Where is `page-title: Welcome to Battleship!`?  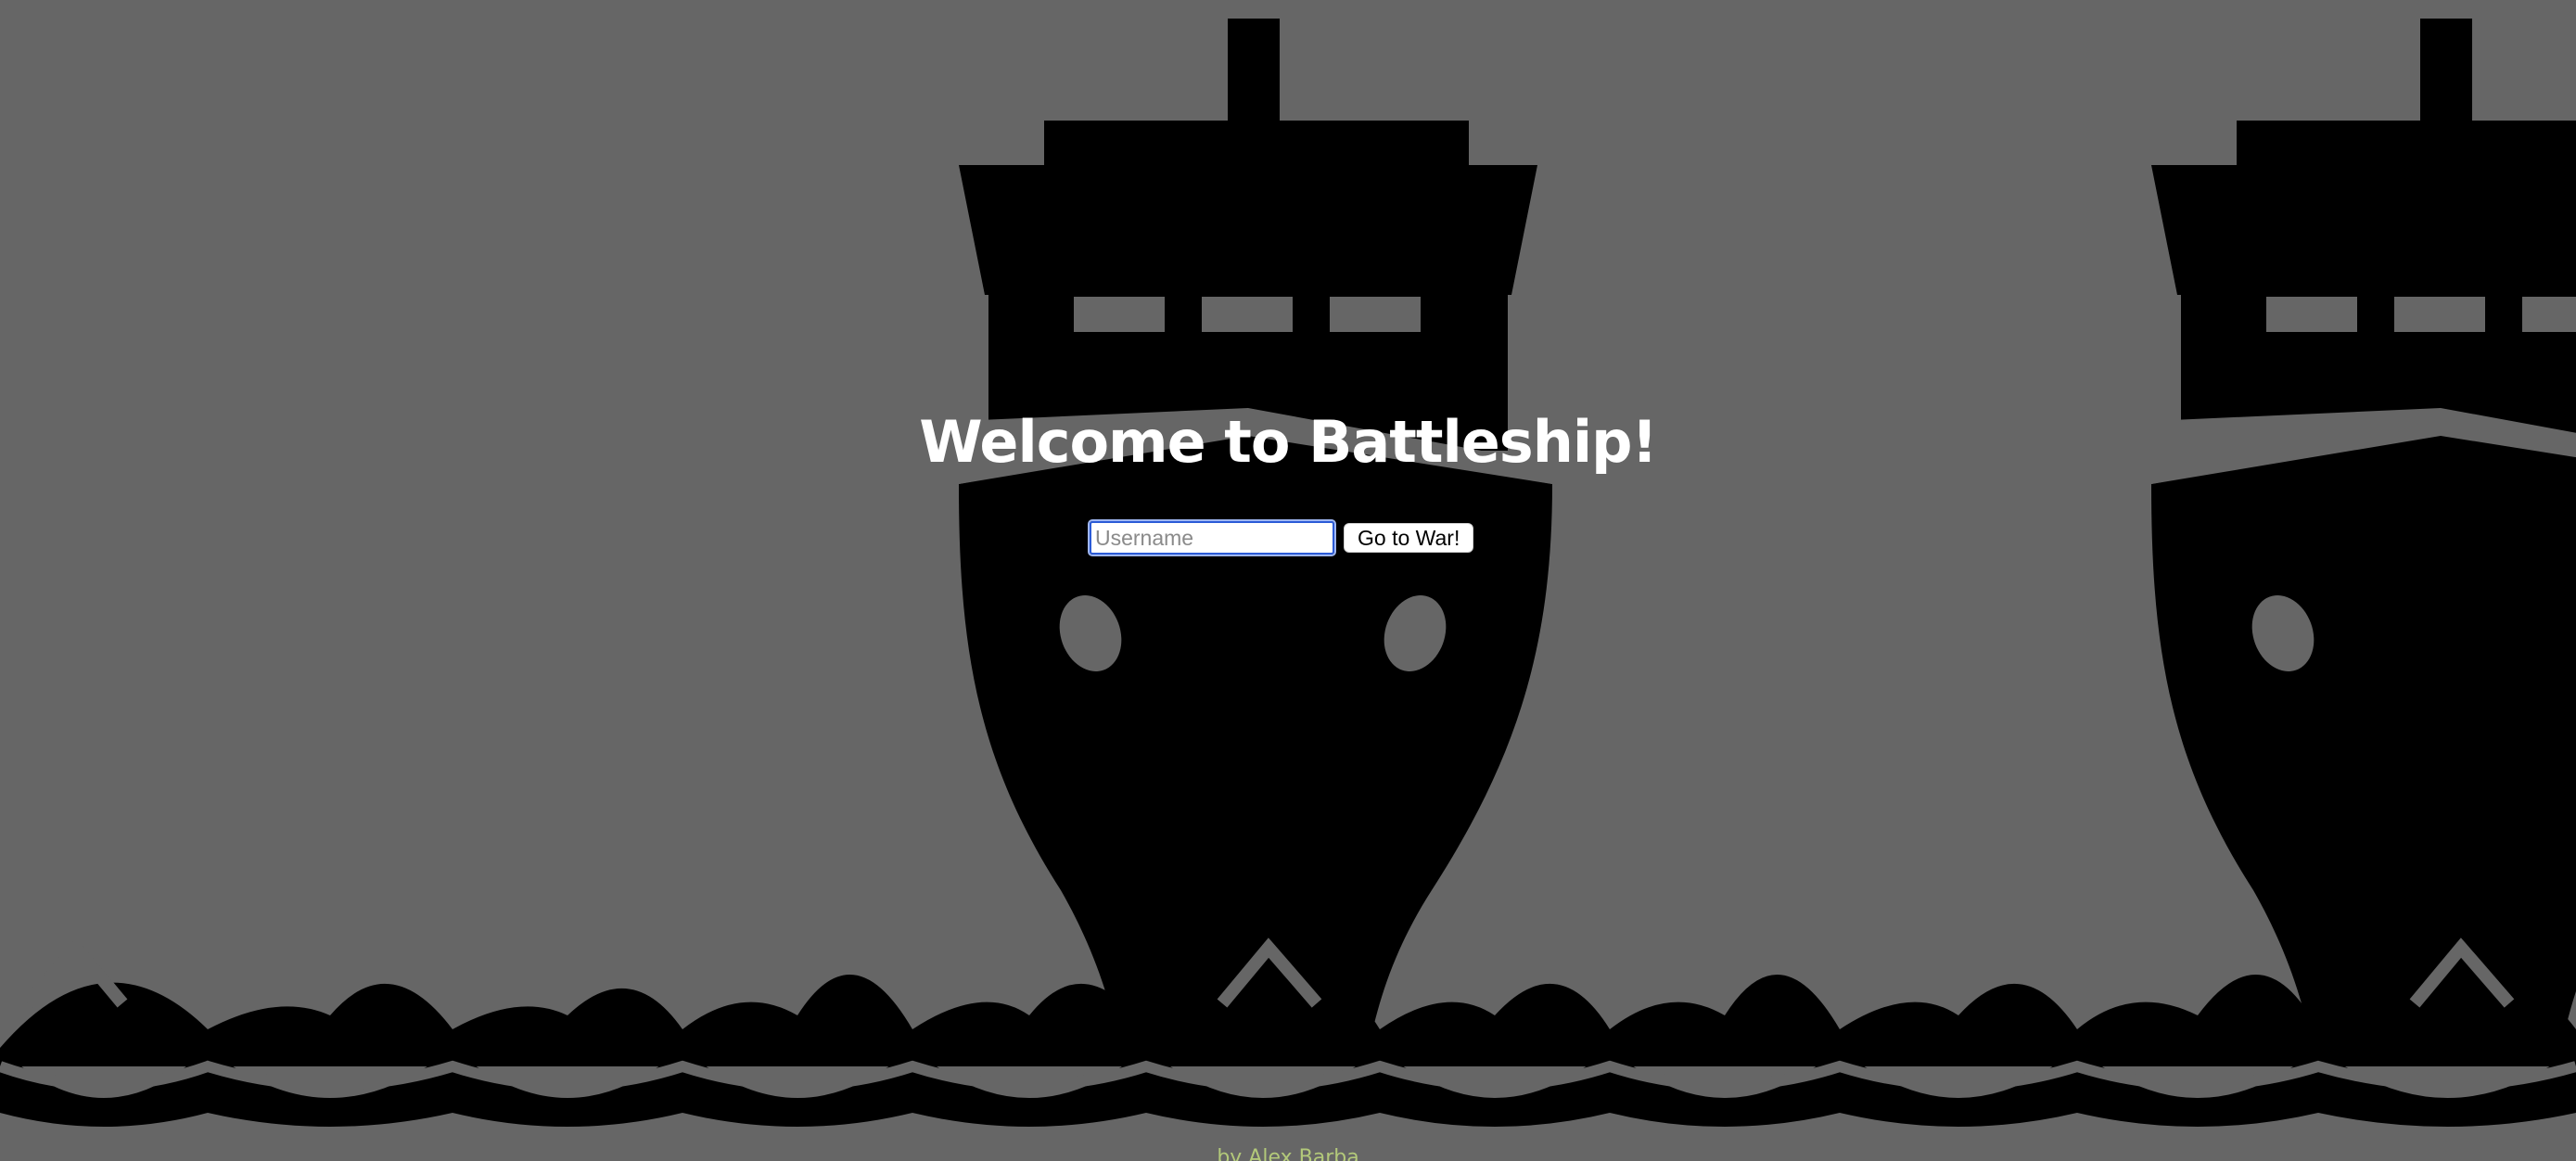
page-title: Welcome to Battleship! is located at coordinates (1289, 442).